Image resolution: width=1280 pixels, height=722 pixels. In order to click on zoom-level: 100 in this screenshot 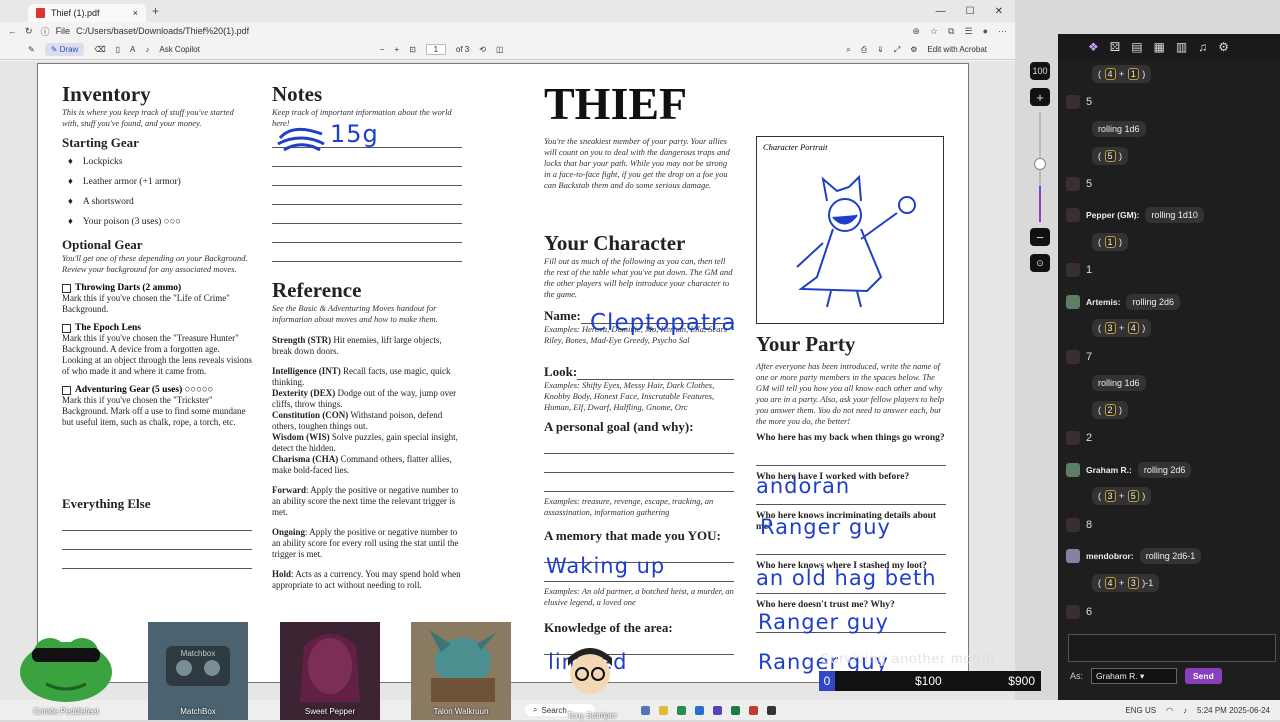, I will do `click(1040, 71)`.